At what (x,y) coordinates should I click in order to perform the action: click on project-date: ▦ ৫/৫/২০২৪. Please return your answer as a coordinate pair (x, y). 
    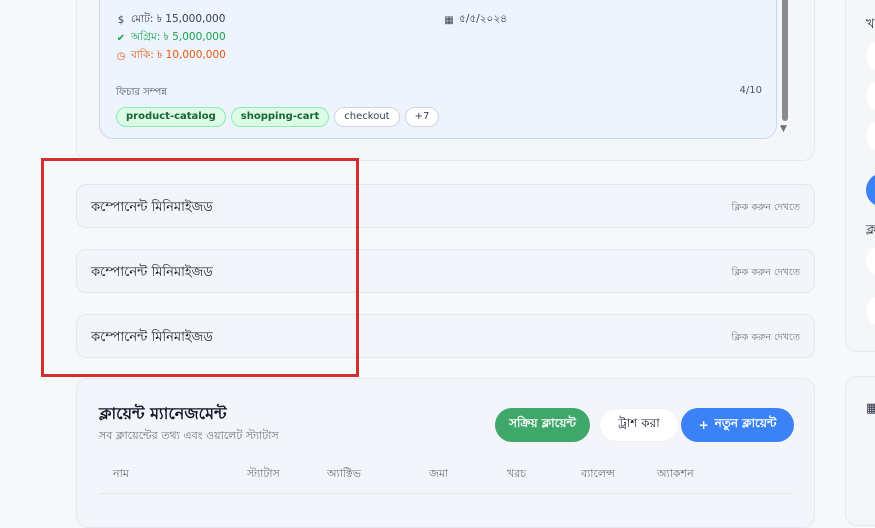
    Looking at the image, I should click on (475, 20).